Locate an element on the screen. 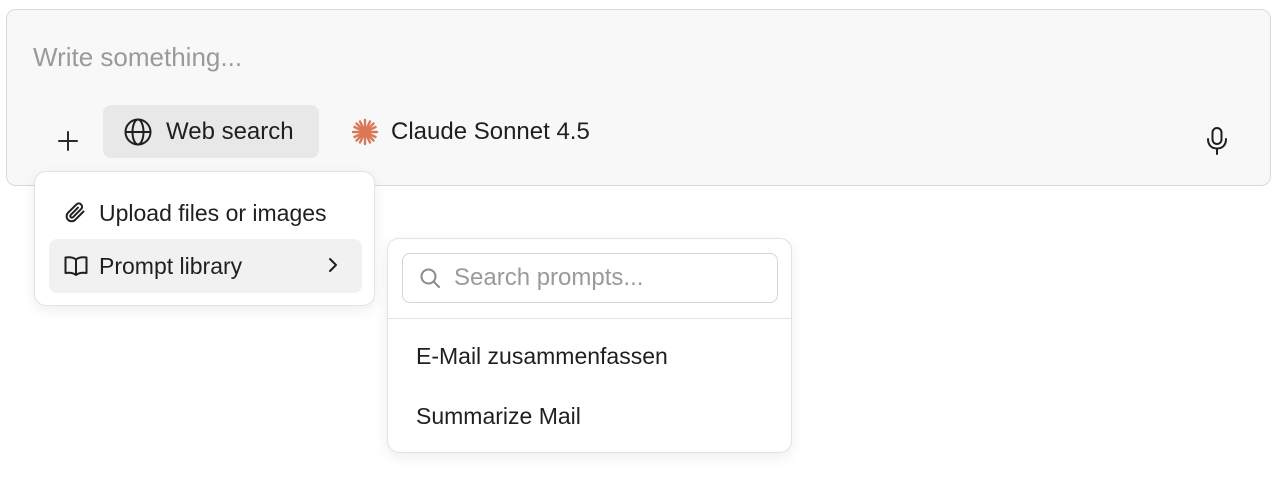  prompt-library-submenu: E-Mail zusammenfassen Summarize Mail is located at coordinates (589, 345).